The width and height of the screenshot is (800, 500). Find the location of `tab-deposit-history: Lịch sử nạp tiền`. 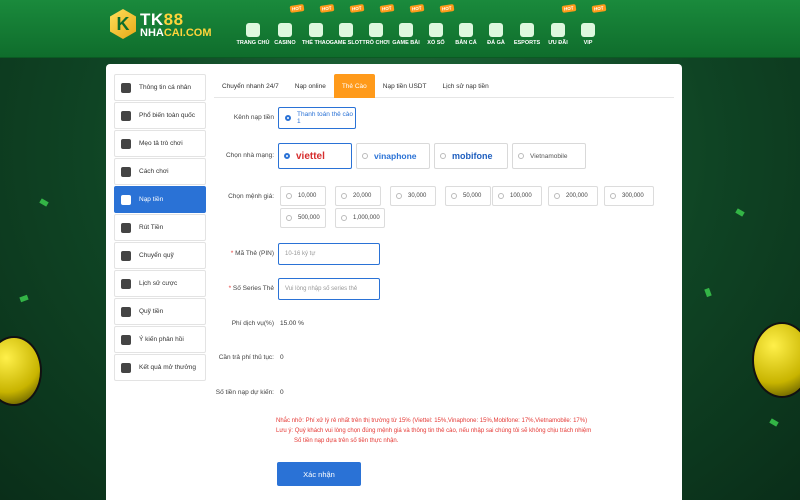

tab-deposit-history: Lịch sử nạp tiền is located at coordinates (465, 86).